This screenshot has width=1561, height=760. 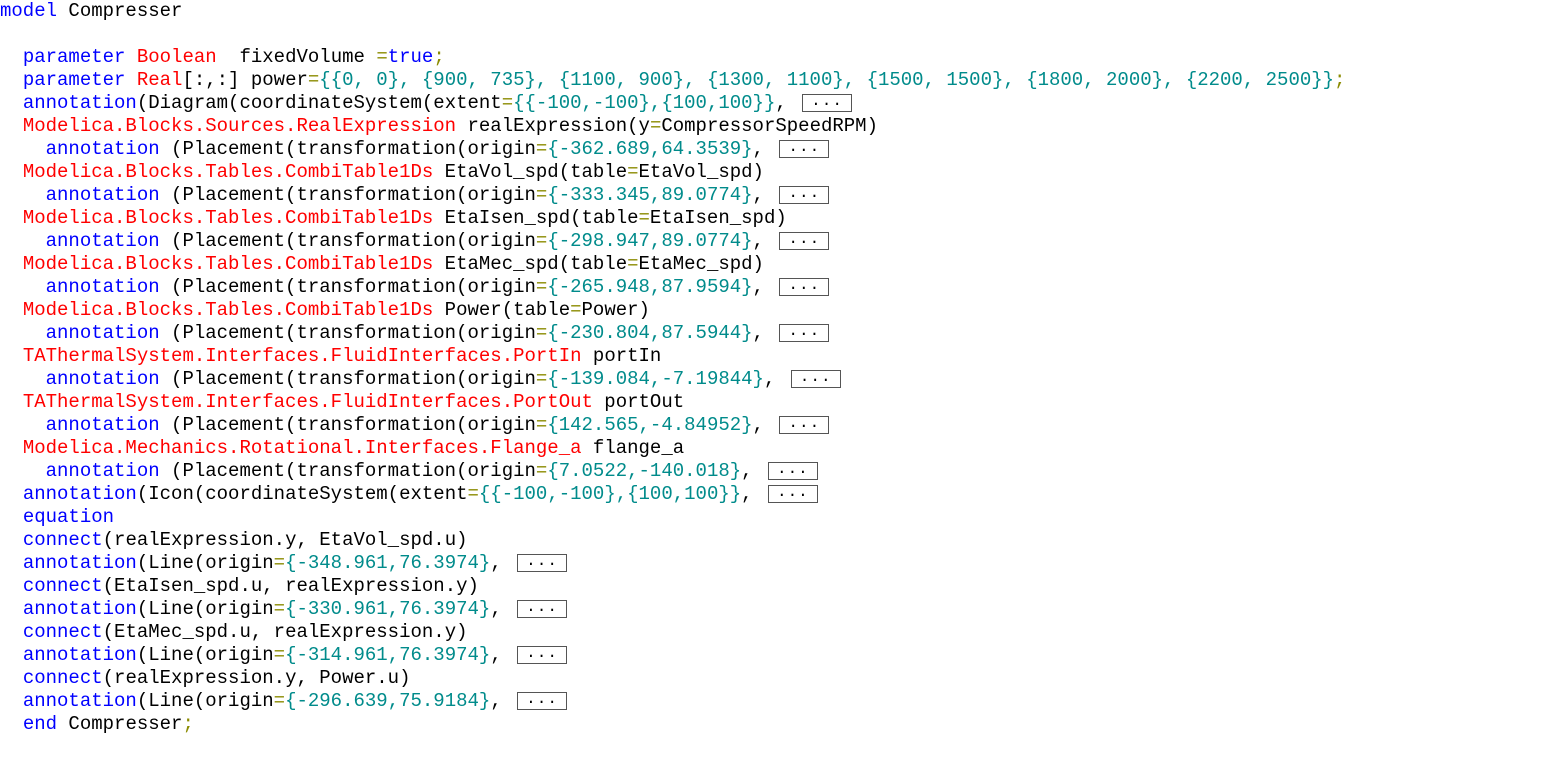 I want to click on code-line: end Compresser;, so click(x=97, y=724).